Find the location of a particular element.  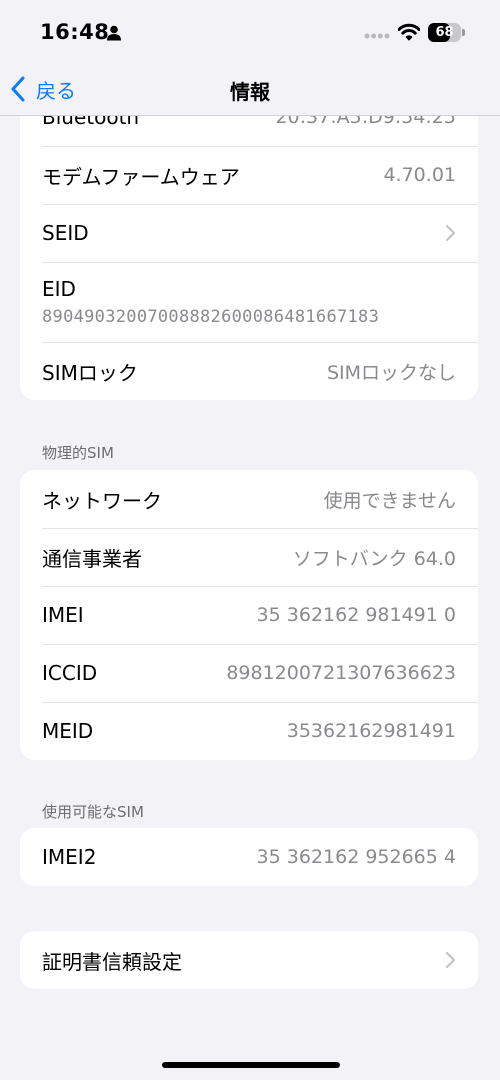

carrier-label: 通信事業者 is located at coordinates (92, 558).